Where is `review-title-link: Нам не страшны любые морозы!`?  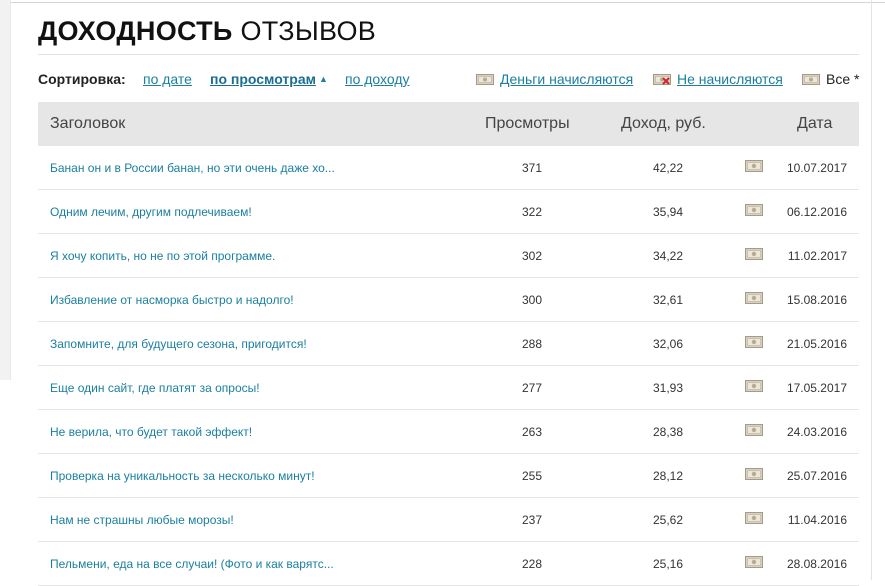
review-title-link: Нам не страшны любые морозы! is located at coordinates (142, 520).